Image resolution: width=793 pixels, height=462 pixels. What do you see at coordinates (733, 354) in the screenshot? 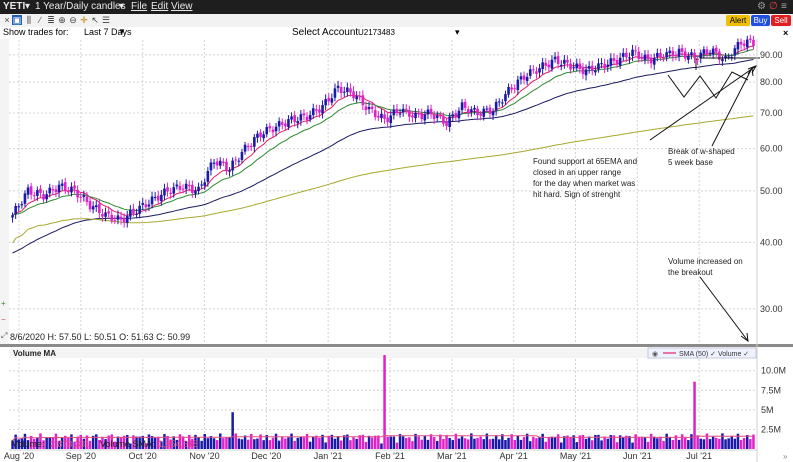
I see `legend-volume: Volume ✓` at bounding box center [733, 354].